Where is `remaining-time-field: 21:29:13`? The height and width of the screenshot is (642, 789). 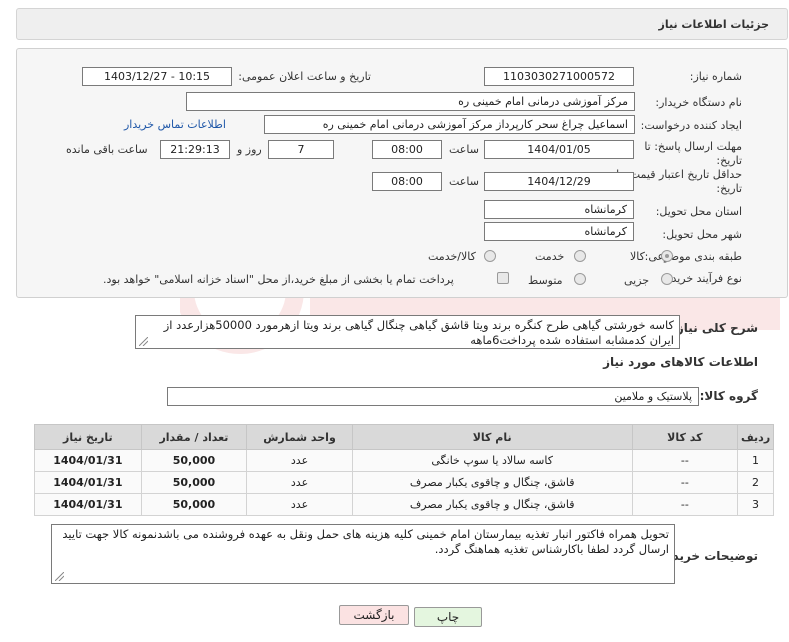 remaining-time-field: 21:29:13 is located at coordinates (195, 149).